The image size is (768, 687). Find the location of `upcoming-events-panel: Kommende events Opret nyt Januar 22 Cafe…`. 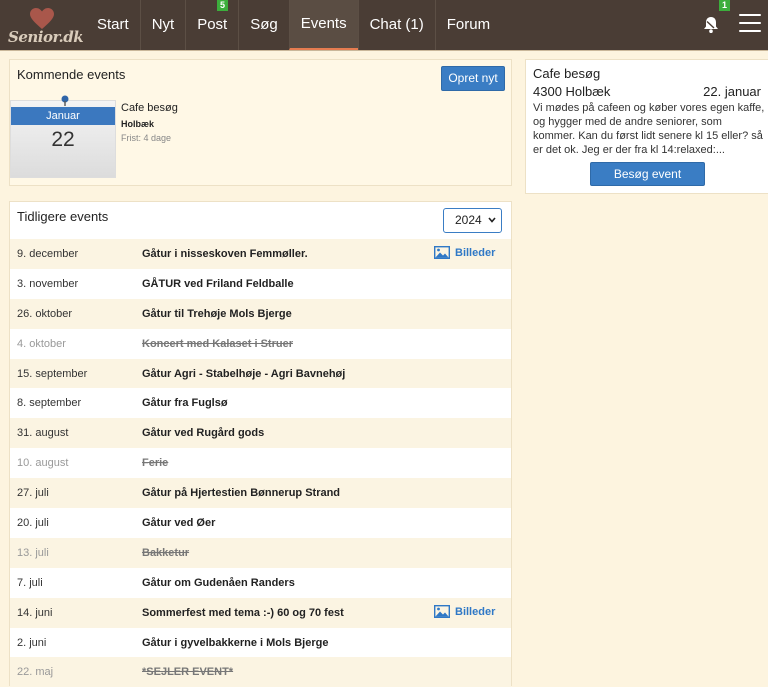

upcoming-events-panel: Kommende events Opret nyt Januar 22 Cafe… is located at coordinates (260, 122).